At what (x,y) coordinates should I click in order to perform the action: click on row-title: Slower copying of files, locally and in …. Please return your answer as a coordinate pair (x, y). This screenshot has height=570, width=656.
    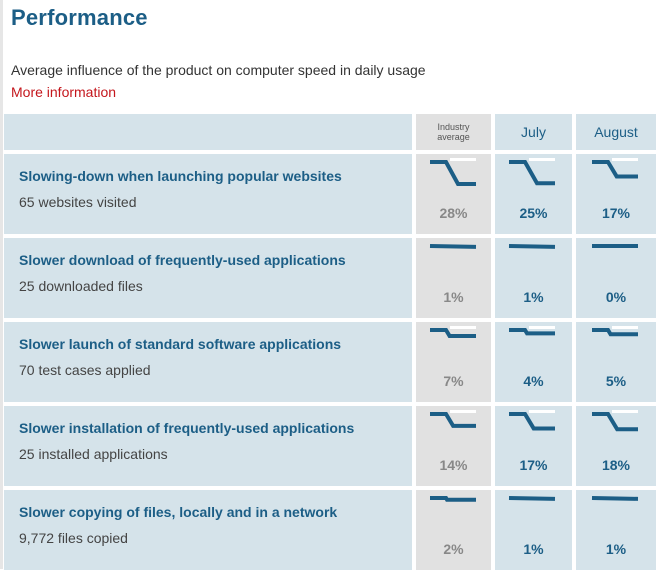
    Looking at the image, I should click on (178, 512).